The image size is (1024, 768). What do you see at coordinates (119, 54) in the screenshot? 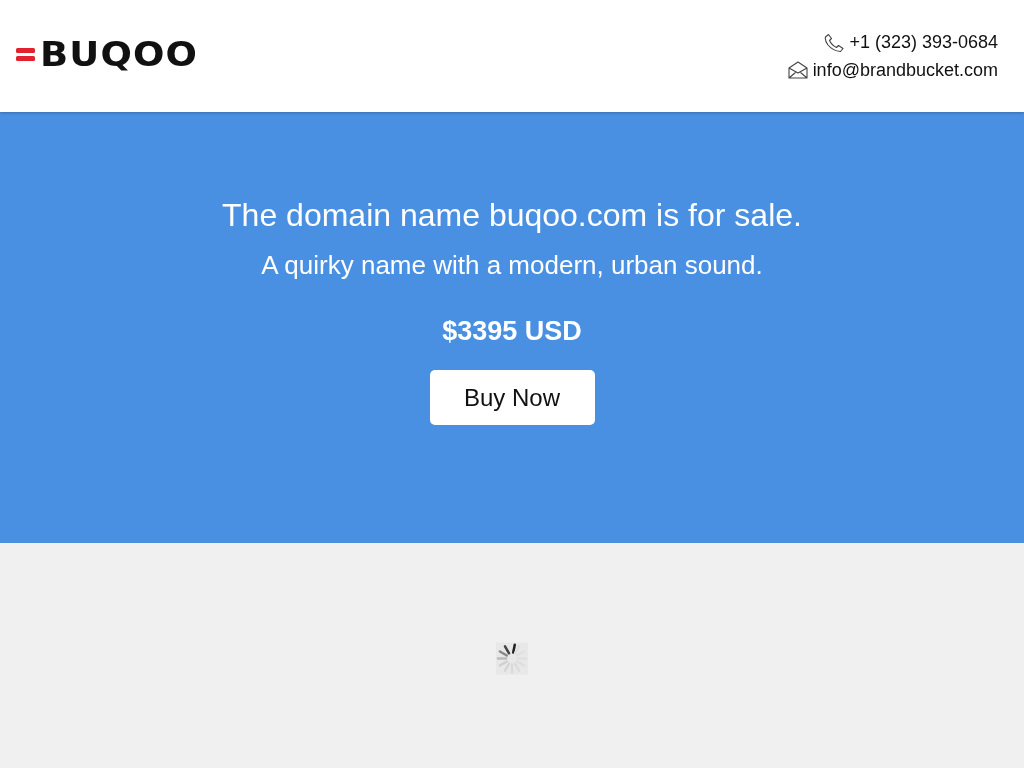
I see `logo-wordmark: BUQOO` at bounding box center [119, 54].